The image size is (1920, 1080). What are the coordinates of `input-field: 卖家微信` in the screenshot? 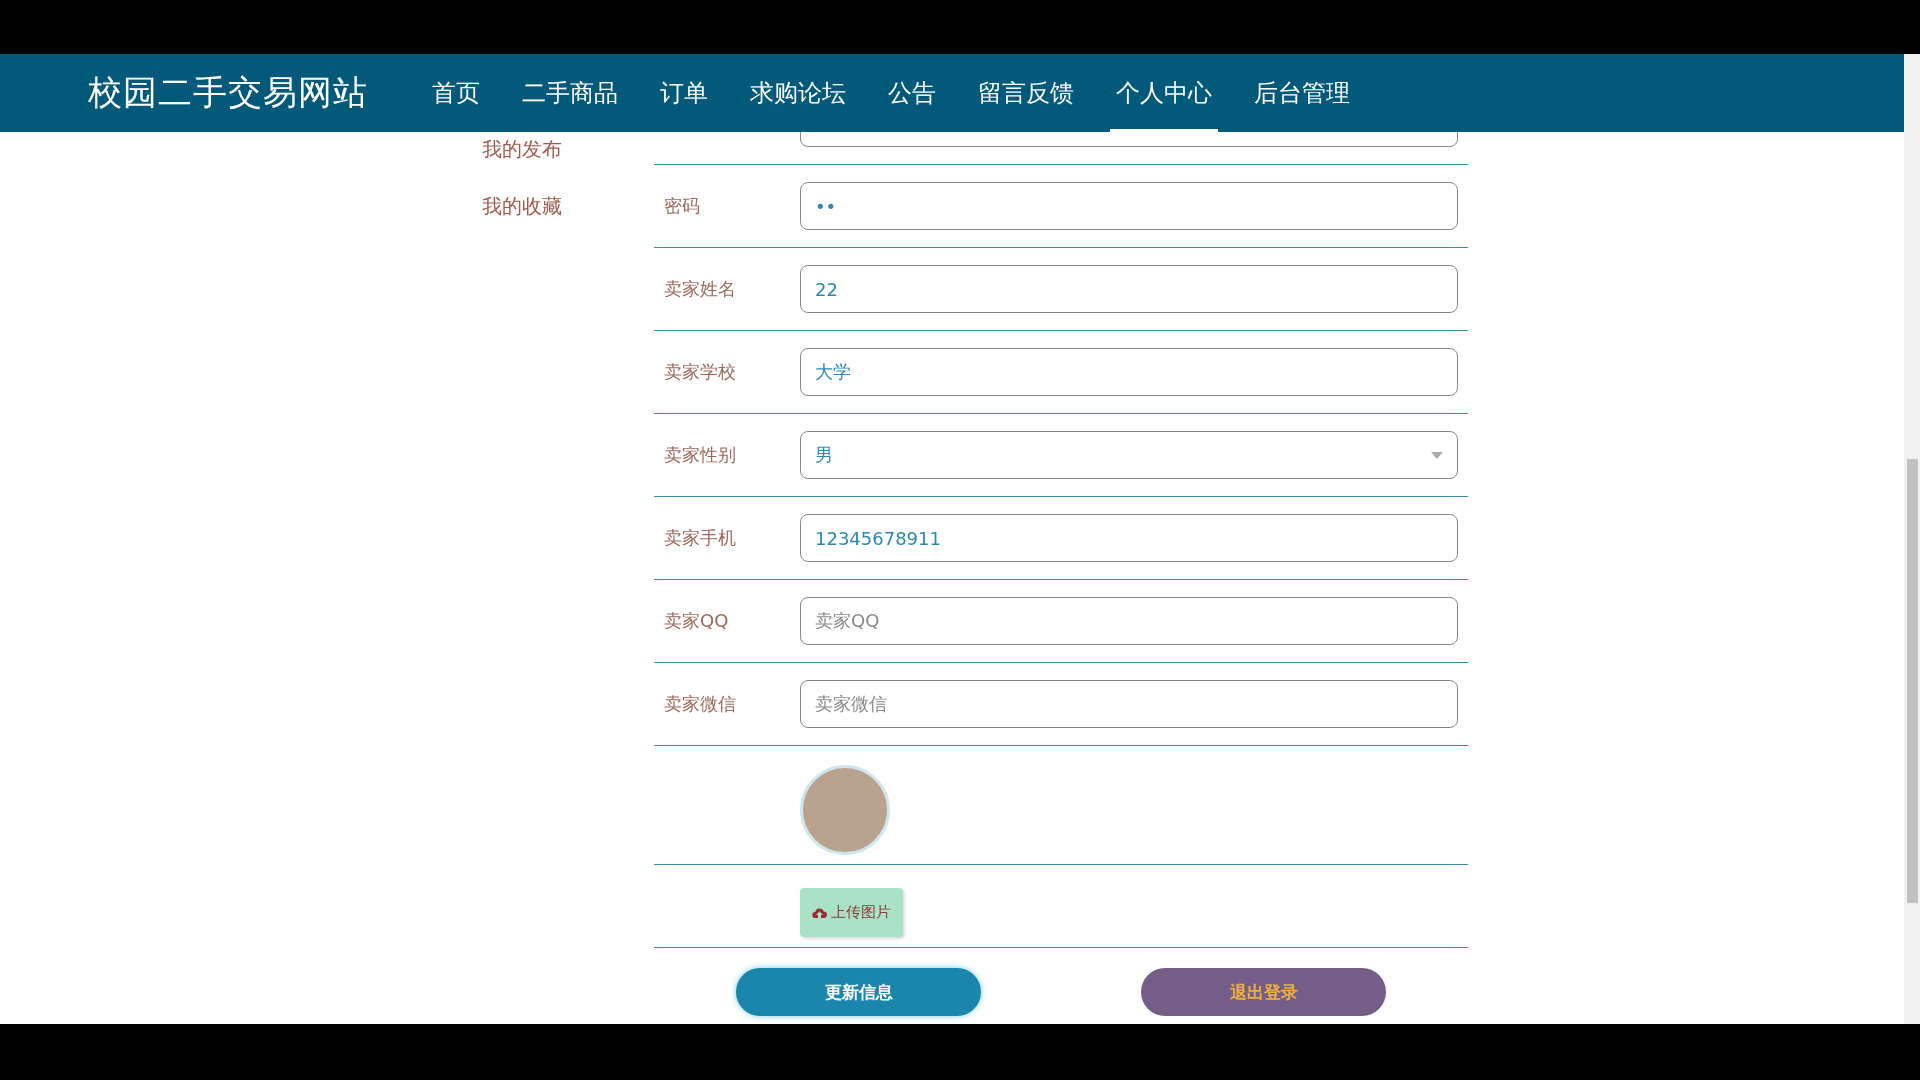 It's located at (1129, 704).